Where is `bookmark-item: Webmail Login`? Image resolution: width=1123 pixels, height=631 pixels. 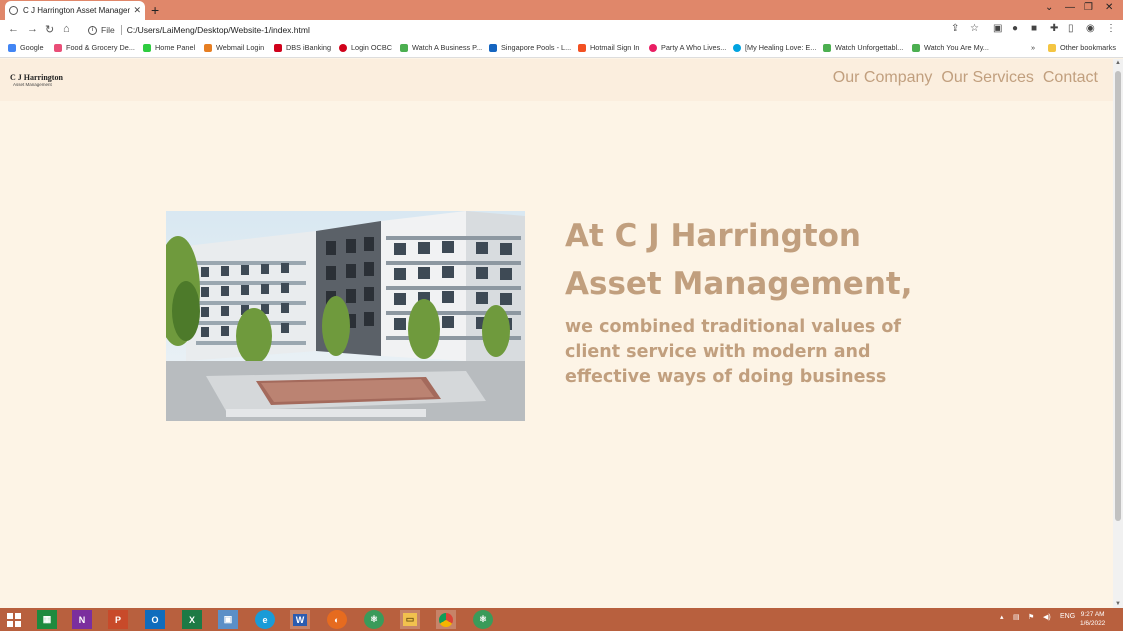 bookmark-item: Webmail Login is located at coordinates (234, 47).